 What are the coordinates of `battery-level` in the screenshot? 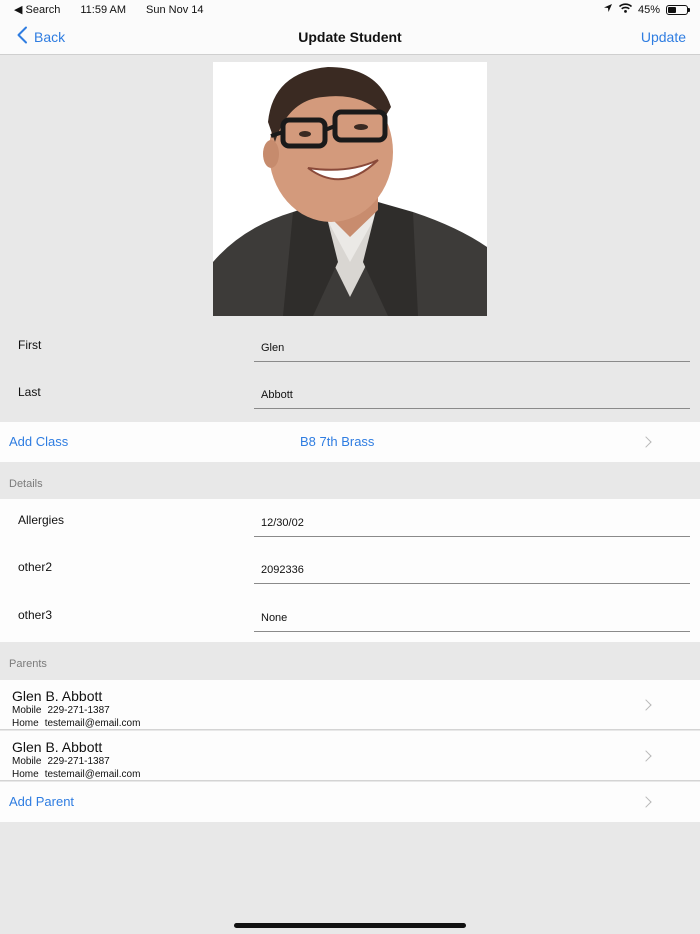 It's located at (672, 9).